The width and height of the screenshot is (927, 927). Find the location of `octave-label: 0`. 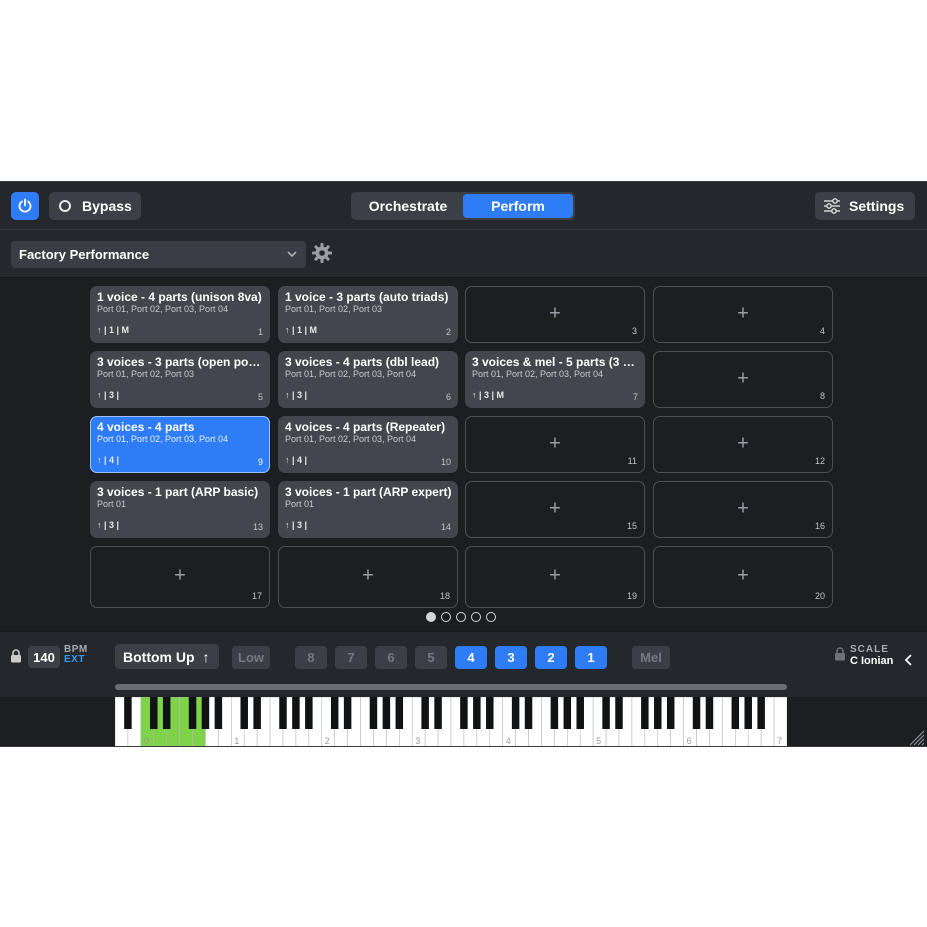

octave-label: 0 is located at coordinates (146, 741).